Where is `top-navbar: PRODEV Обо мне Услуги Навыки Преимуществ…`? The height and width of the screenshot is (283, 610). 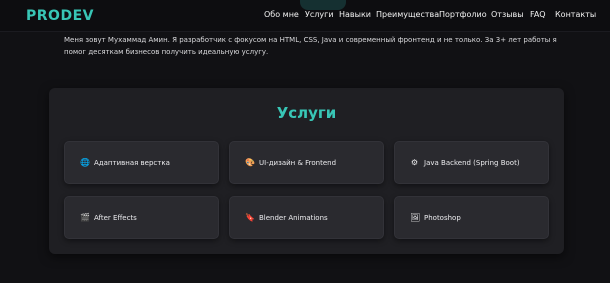 top-navbar: PRODEV Обо мне Услуги Навыки Преимуществ… is located at coordinates (305, 16).